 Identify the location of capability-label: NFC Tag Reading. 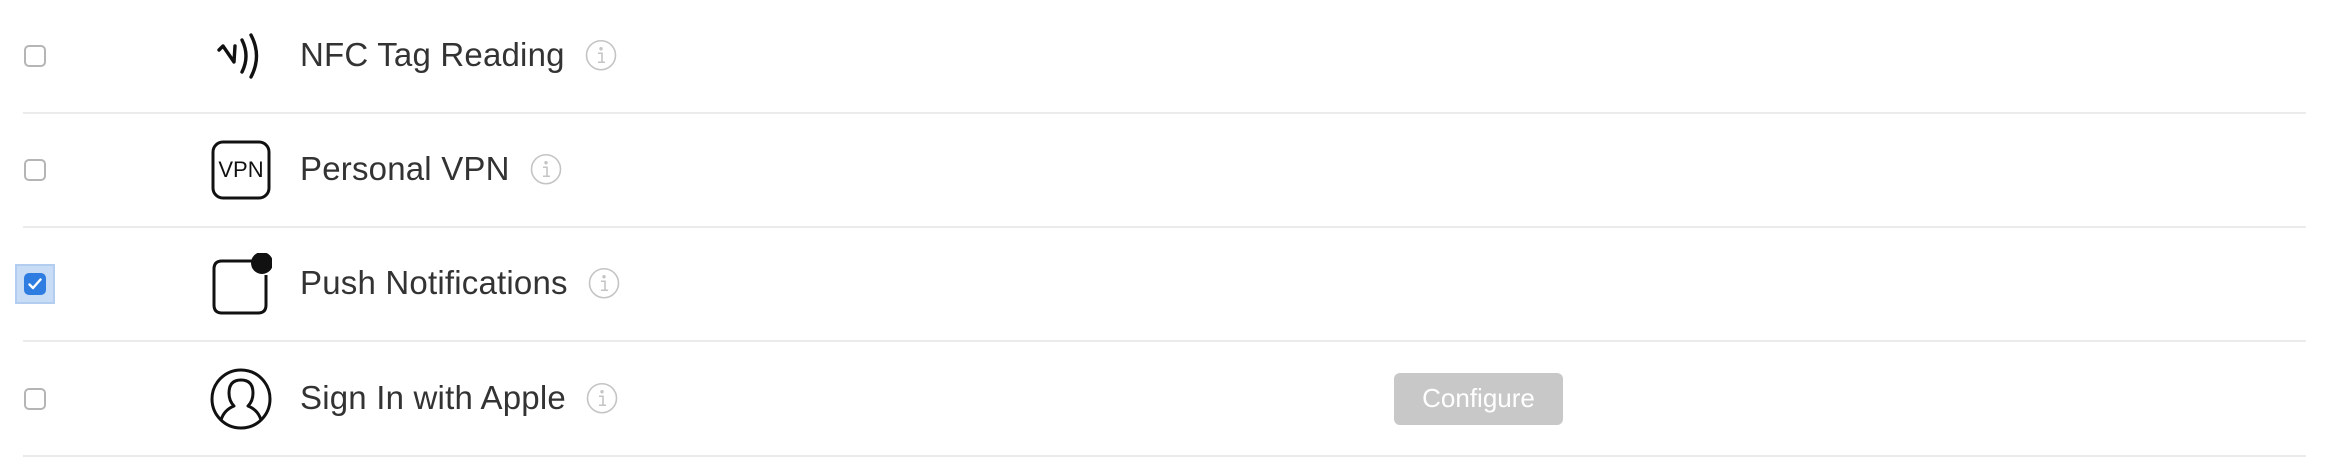
(458, 55).